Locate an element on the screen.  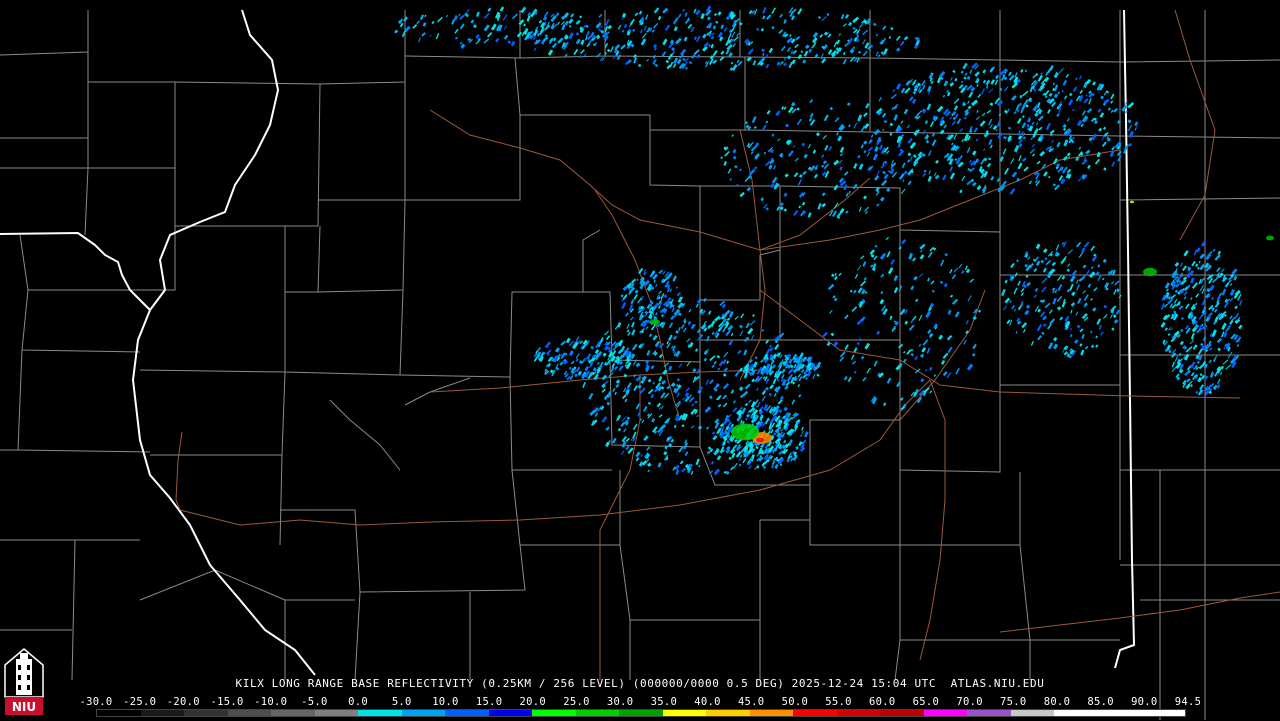
scale-label: 70.0 is located at coordinates (969, 702).